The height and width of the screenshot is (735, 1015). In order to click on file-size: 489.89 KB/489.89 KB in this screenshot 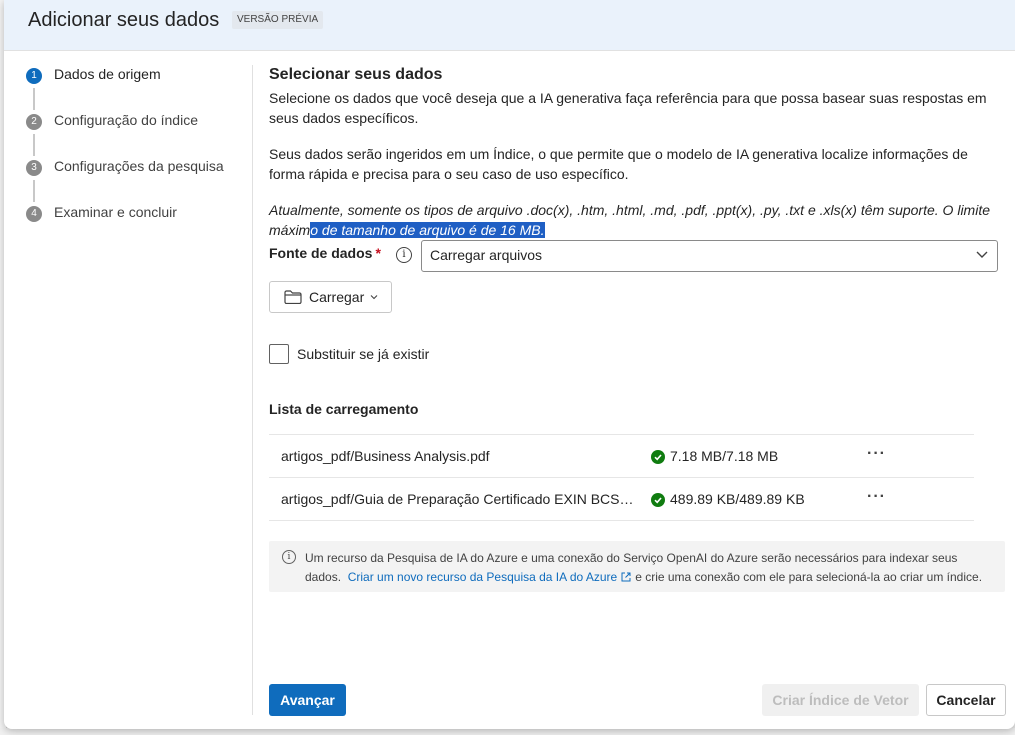, I will do `click(737, 499)`.